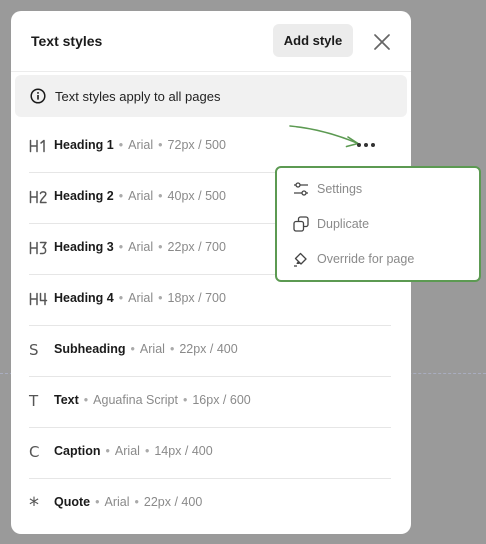 This screenshot has height=544, width=486. I want to click on asterisk-icon: *, so click(34, 505).